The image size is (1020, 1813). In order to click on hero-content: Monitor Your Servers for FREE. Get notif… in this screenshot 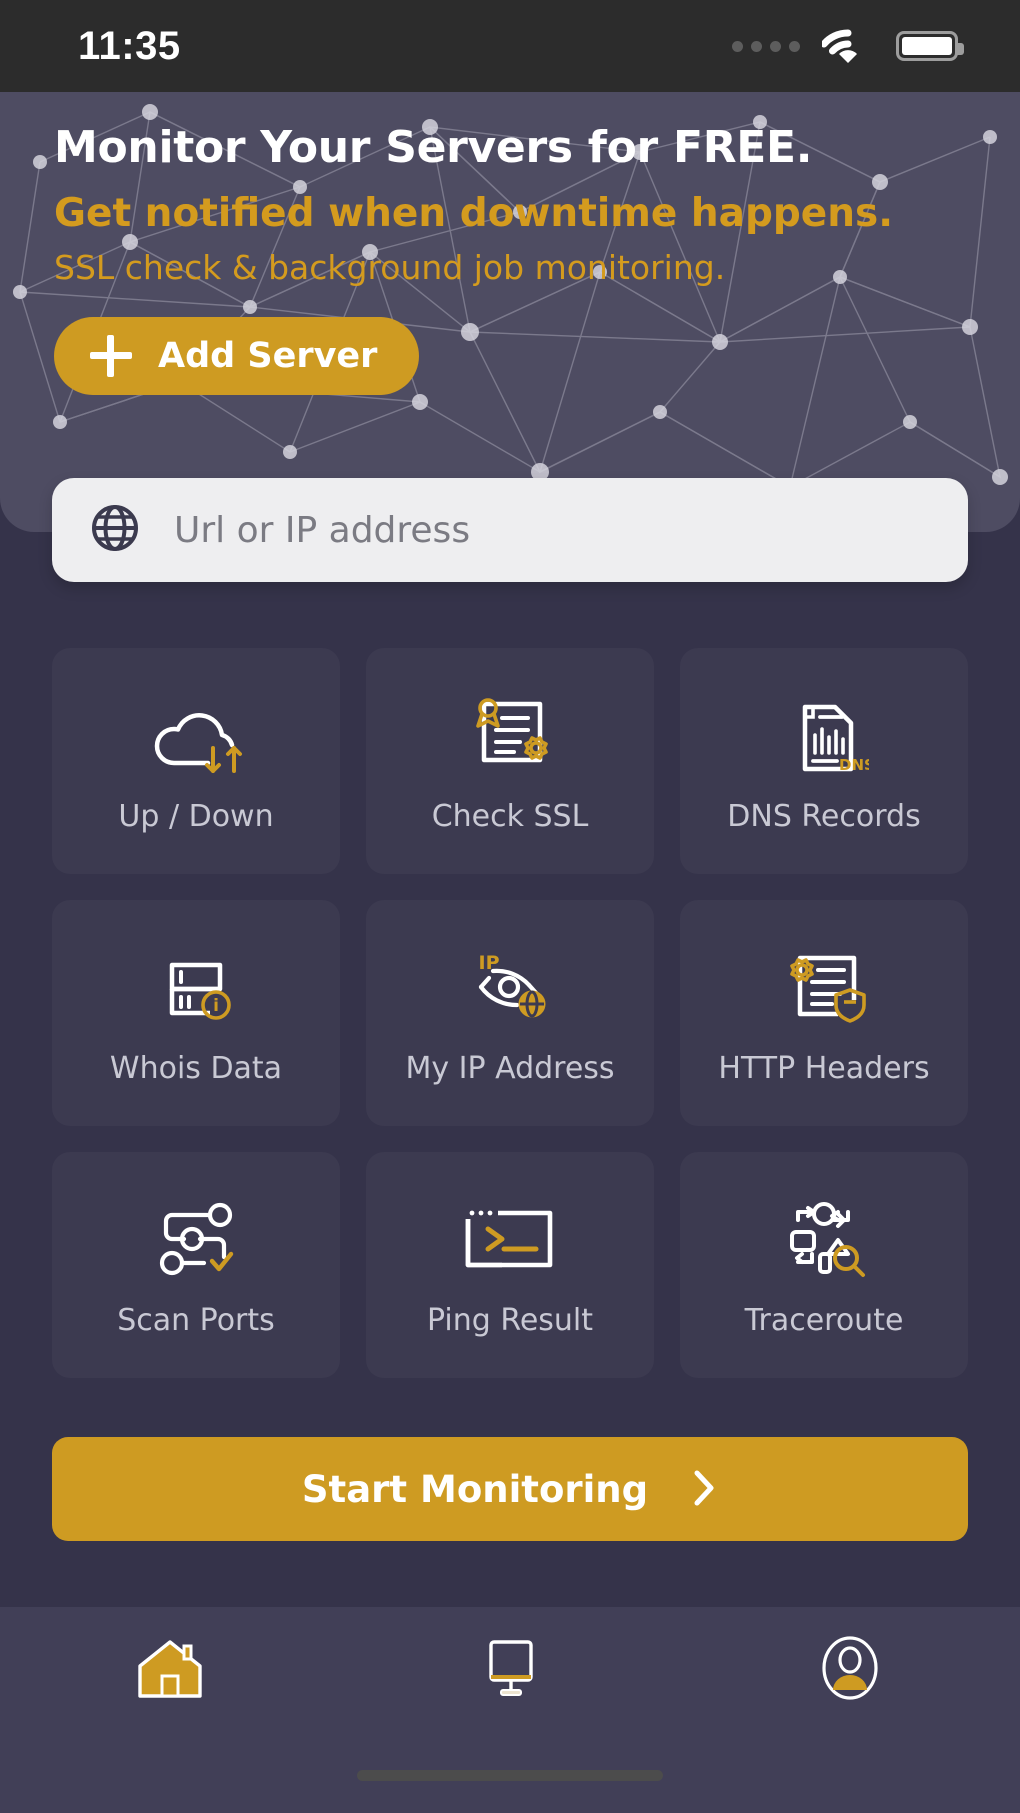, I will do `click(522, 258)`.